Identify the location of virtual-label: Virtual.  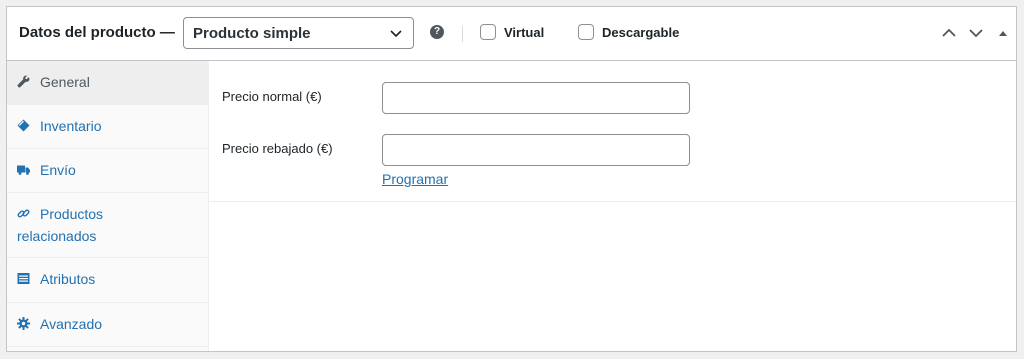
(524, 32).